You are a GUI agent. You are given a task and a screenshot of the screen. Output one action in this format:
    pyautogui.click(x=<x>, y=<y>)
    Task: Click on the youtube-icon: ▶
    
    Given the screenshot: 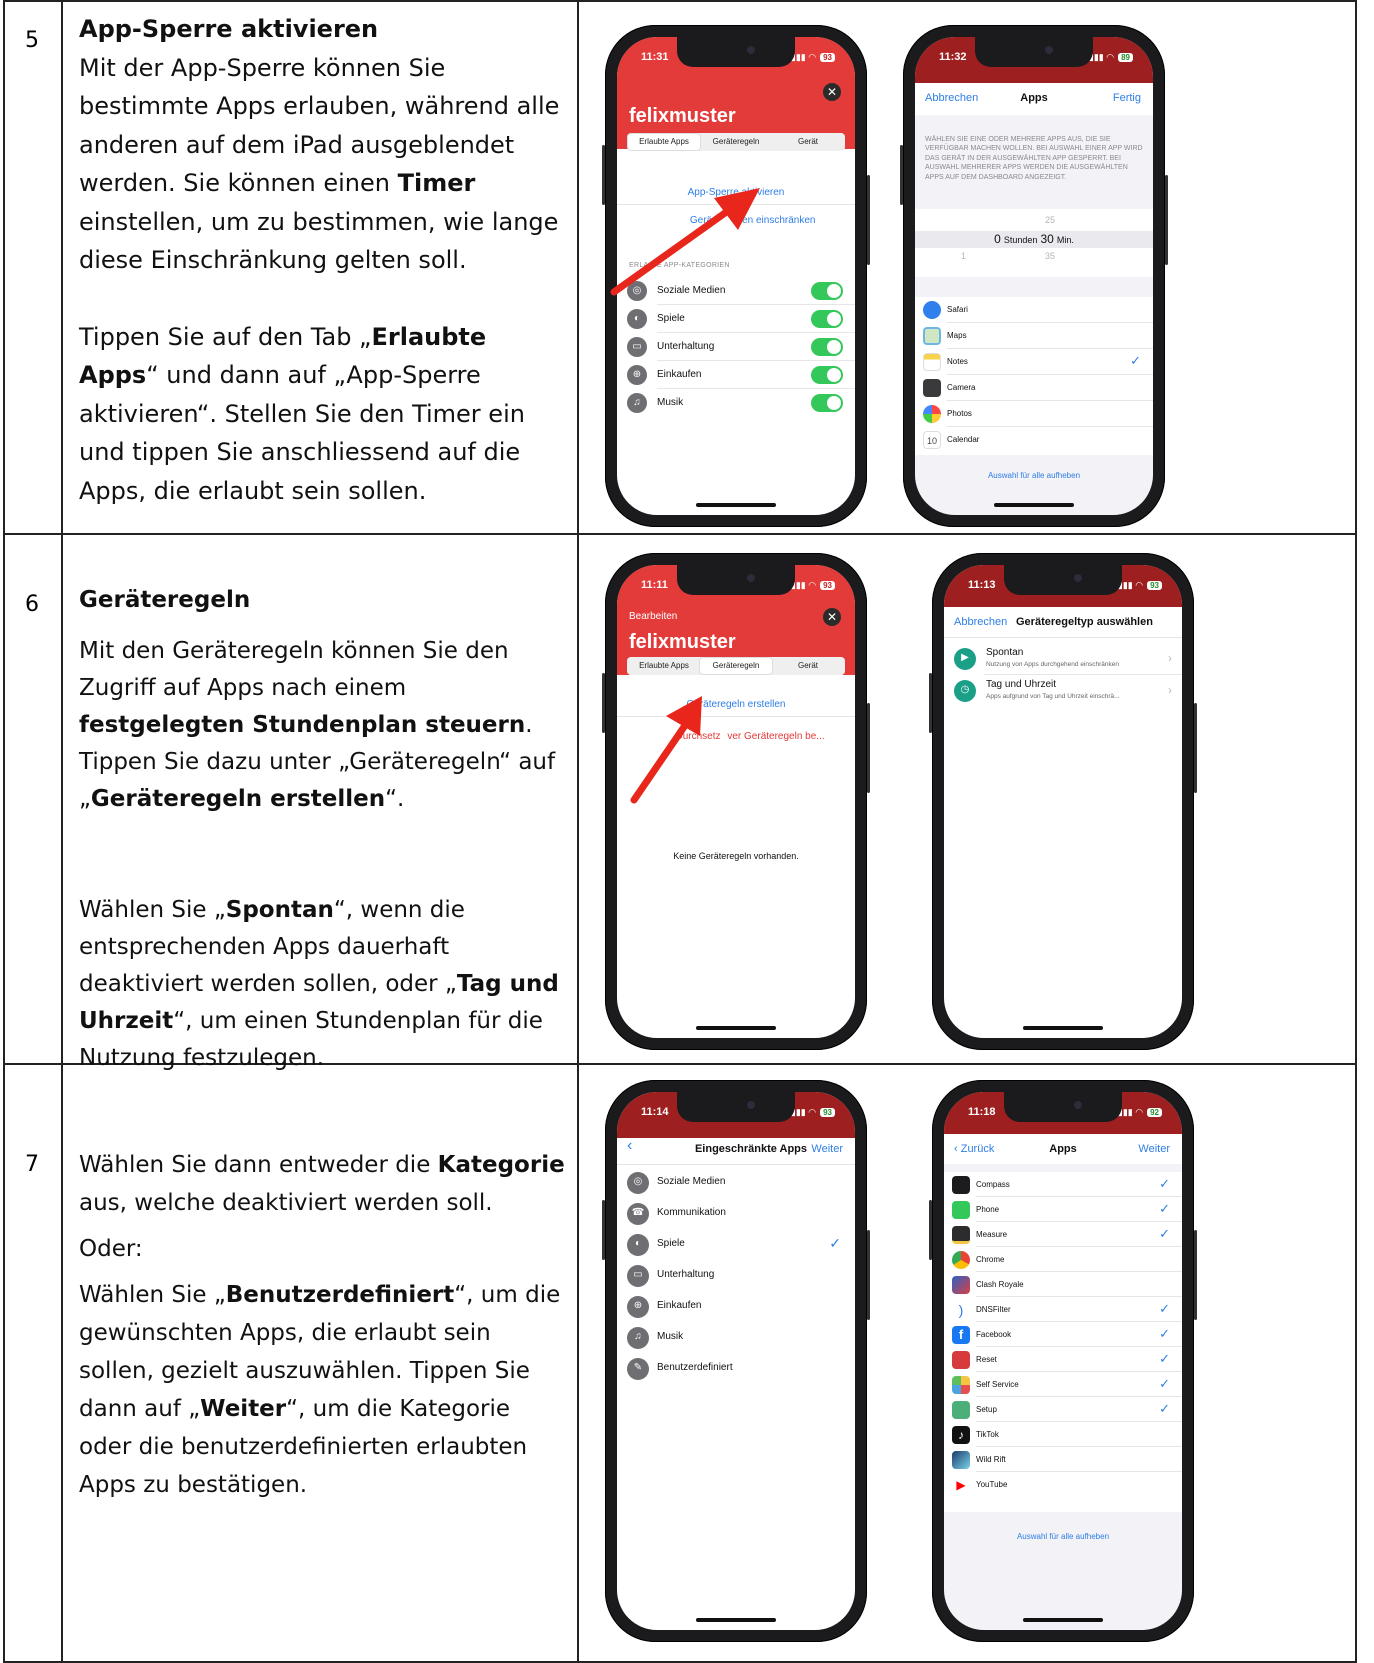 What is the action you would take?
    pyautogui.click(x=961, y=1485)
    